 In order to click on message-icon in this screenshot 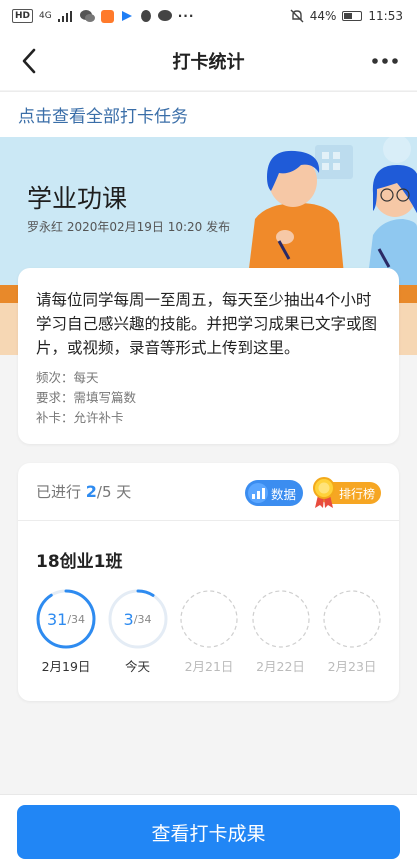, I will do `click(164, 15)`.